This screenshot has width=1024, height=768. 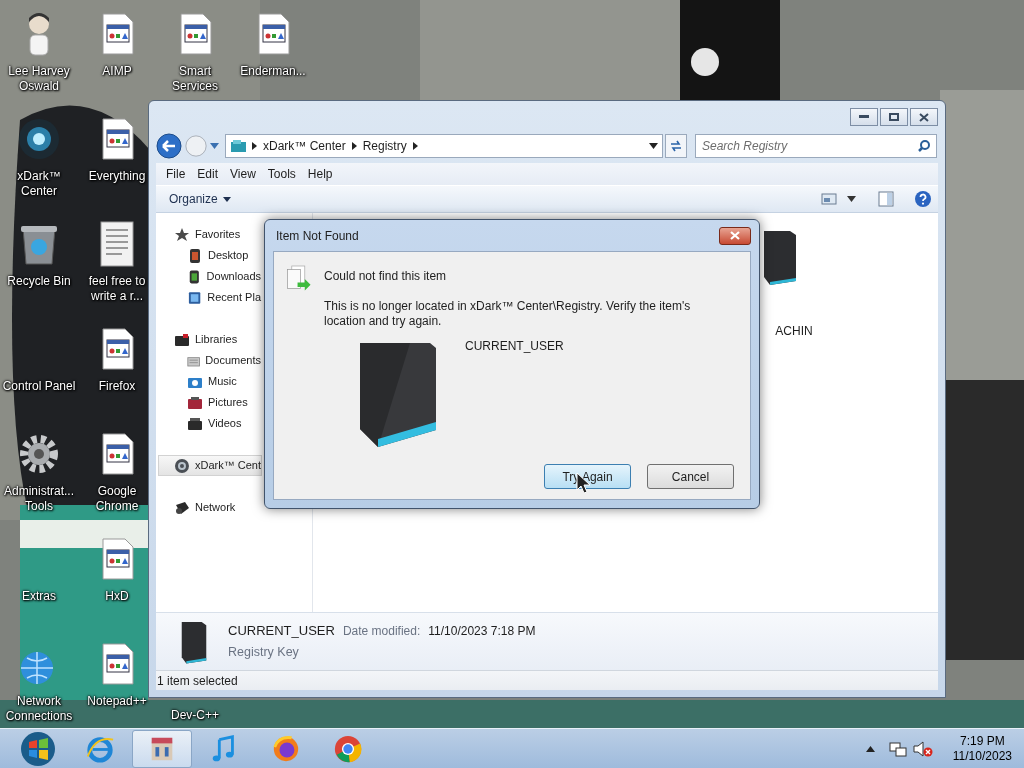 What do you see at coordinates (39, 184) in the screenshot?
I see `desktop-icon-label: xDark™ Center` at bounding box center [39, 184].